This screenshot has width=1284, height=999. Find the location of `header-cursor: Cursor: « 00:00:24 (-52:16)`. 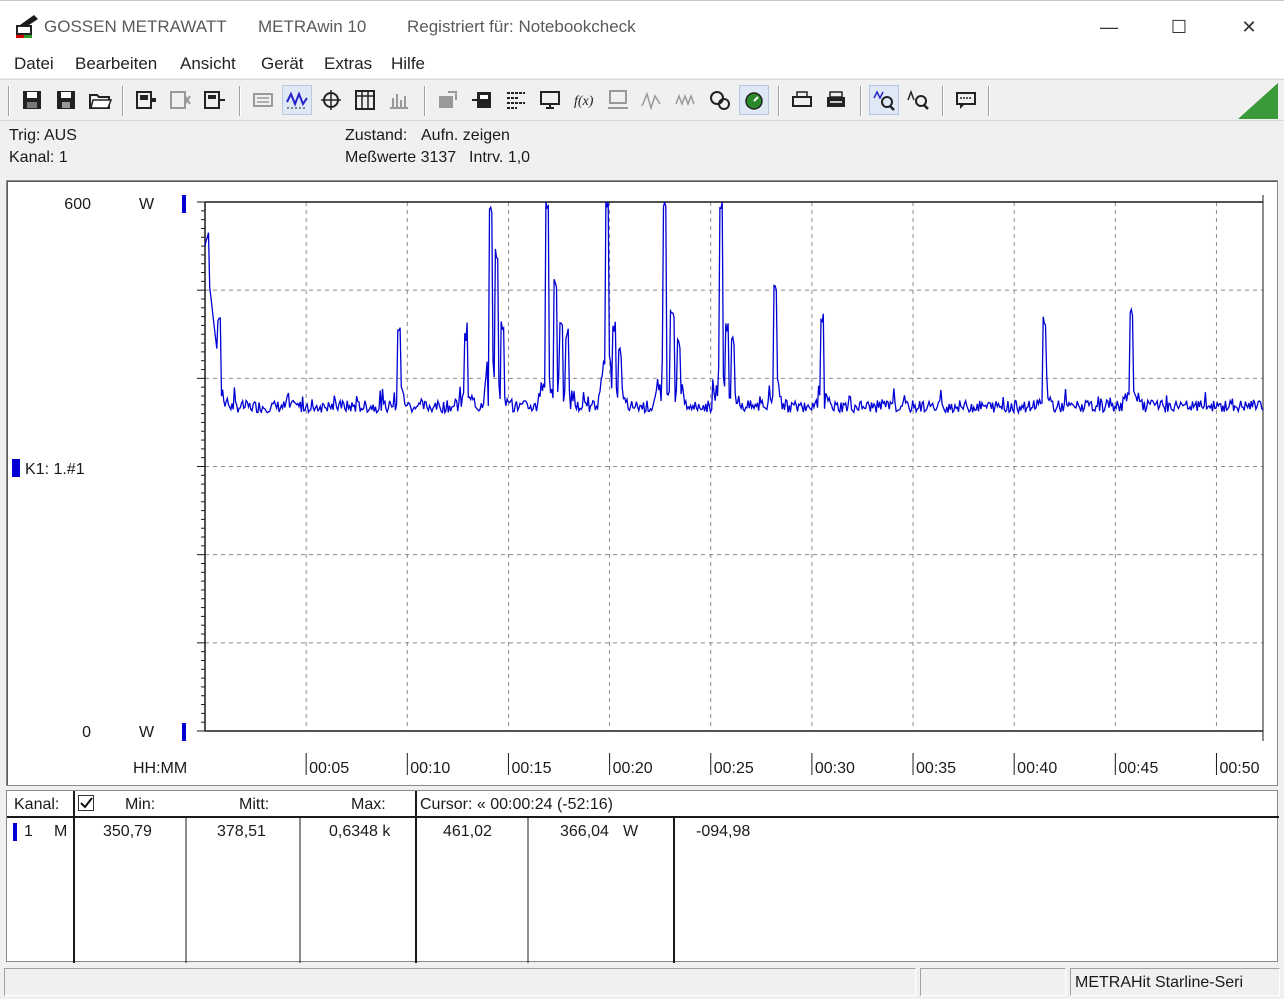

header-cursor: Cursor: « 00:00:24 (-52:16) is located at coordinates (516, 804).